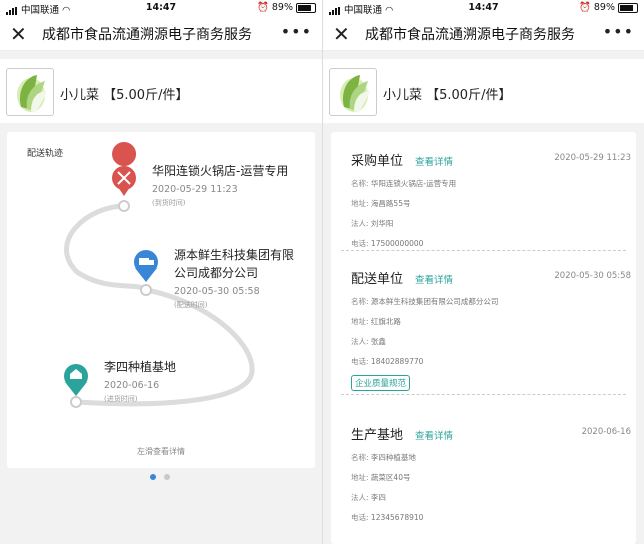 Image resolution: width=644 pixels, height=544 pixels. I want to click on quality-standard-button: 企业质量规范, so click(381, 383).